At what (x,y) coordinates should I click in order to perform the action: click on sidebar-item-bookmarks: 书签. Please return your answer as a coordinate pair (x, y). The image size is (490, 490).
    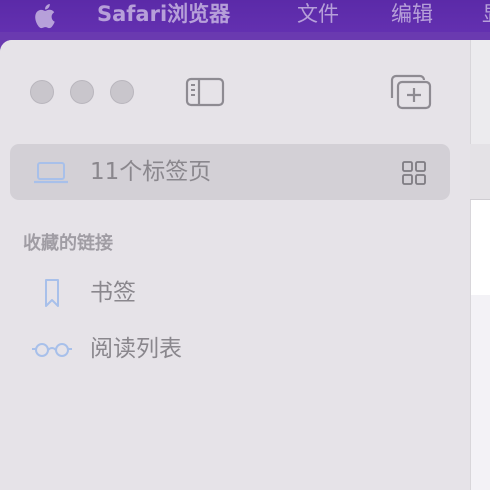
    Looking at the image, I should click on (230, 293).